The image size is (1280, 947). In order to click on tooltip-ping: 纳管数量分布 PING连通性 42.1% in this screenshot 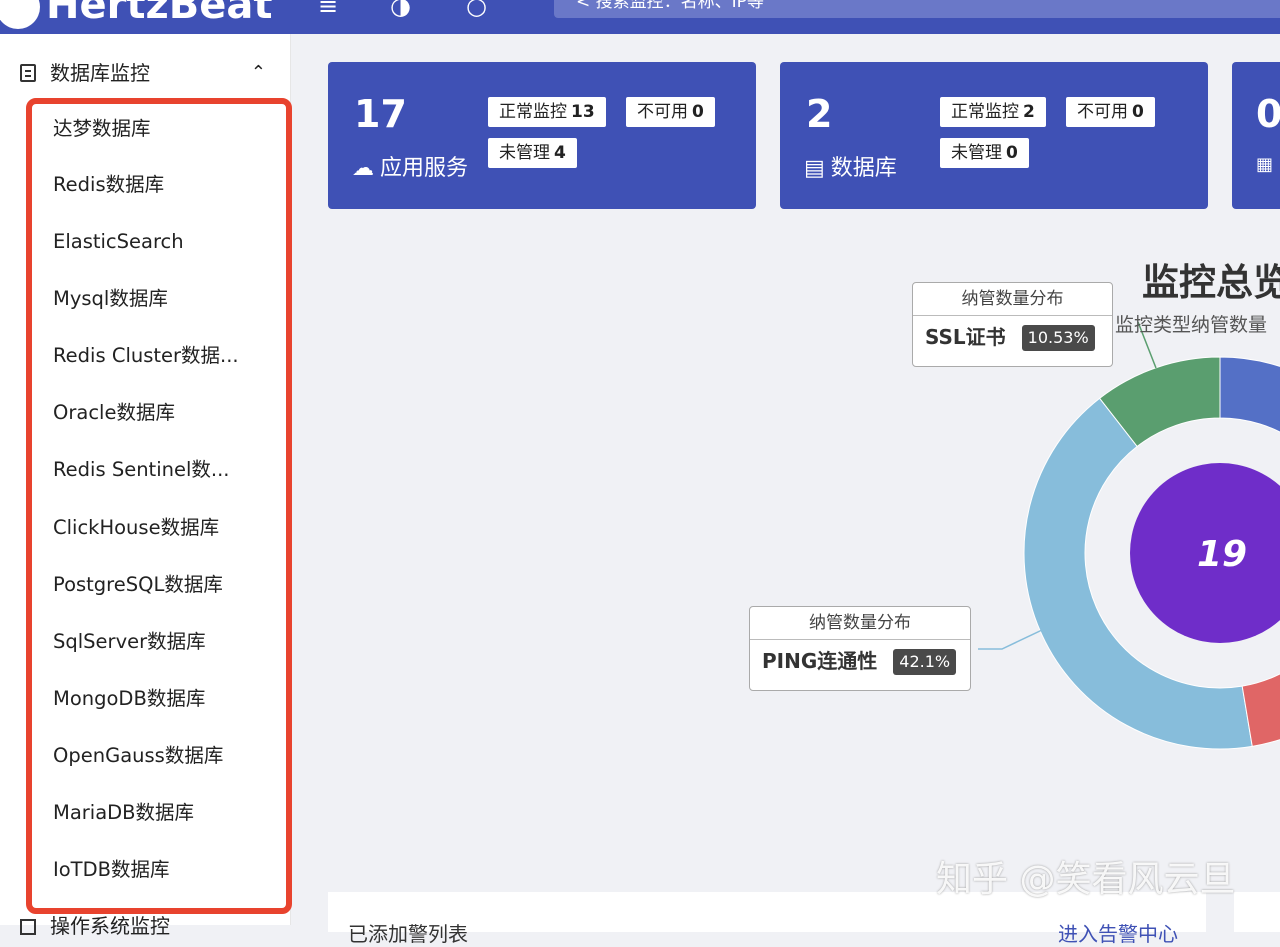, I will do `click(860, 648)`.